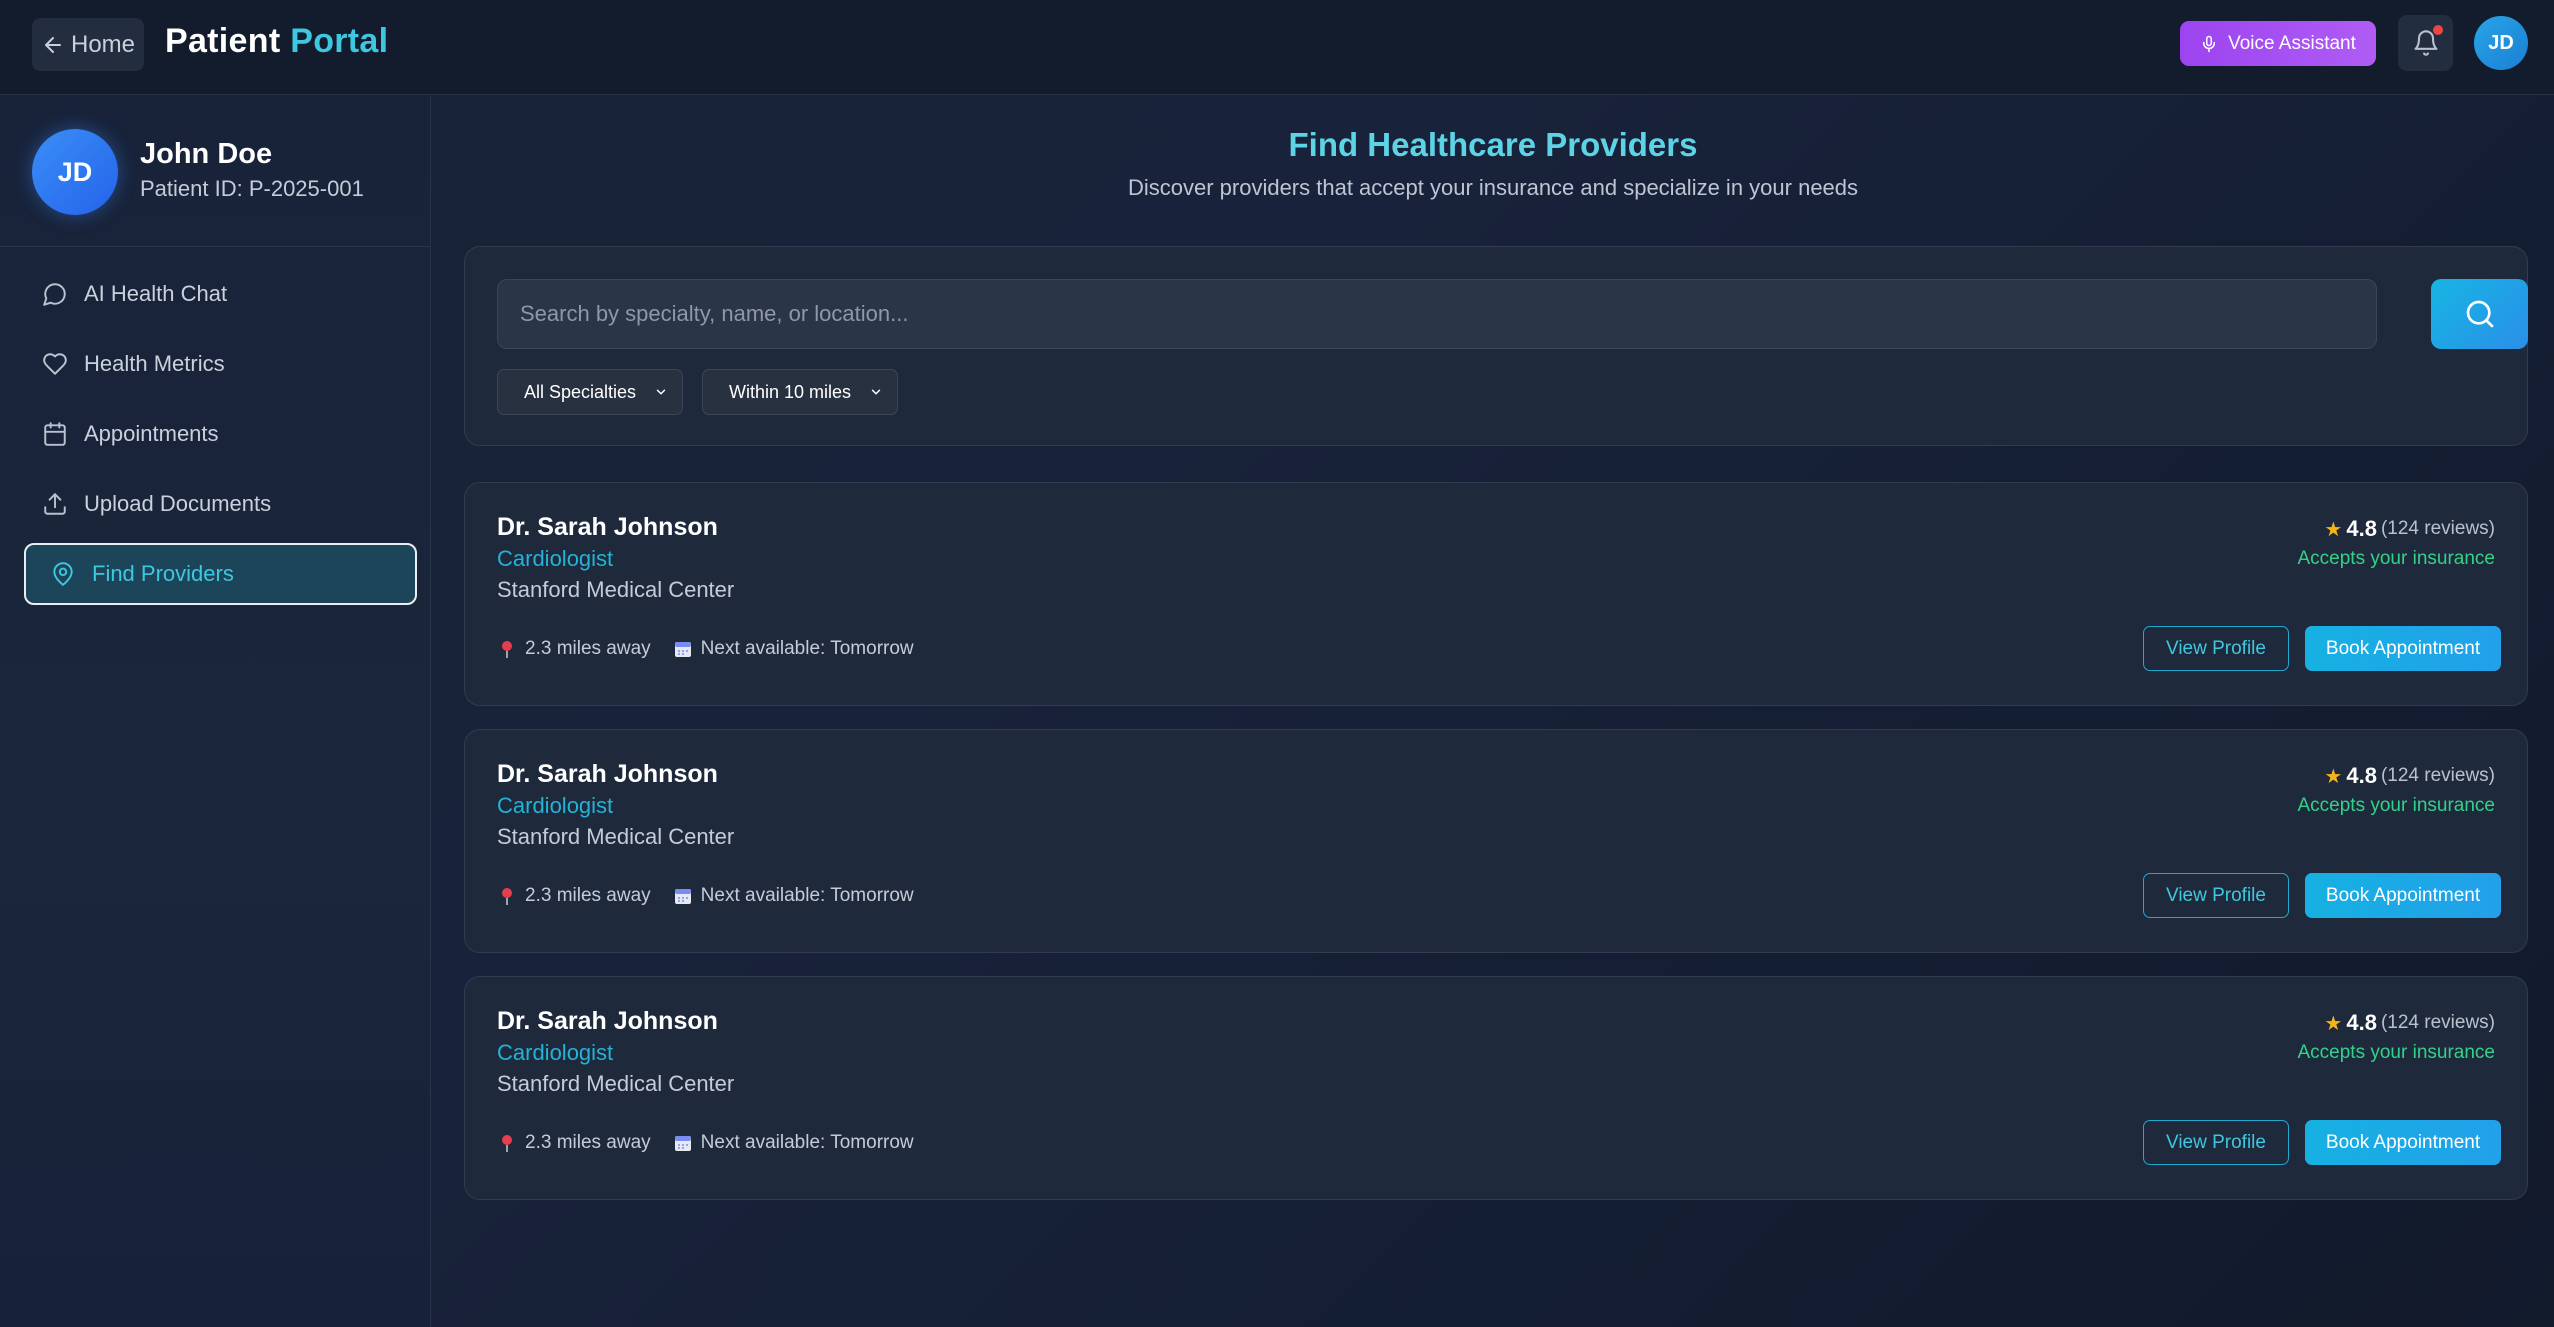 This screenshot has height=1327, width=2554. I want to click on distance-select-value: Within 10 miles, so click(790, 391).